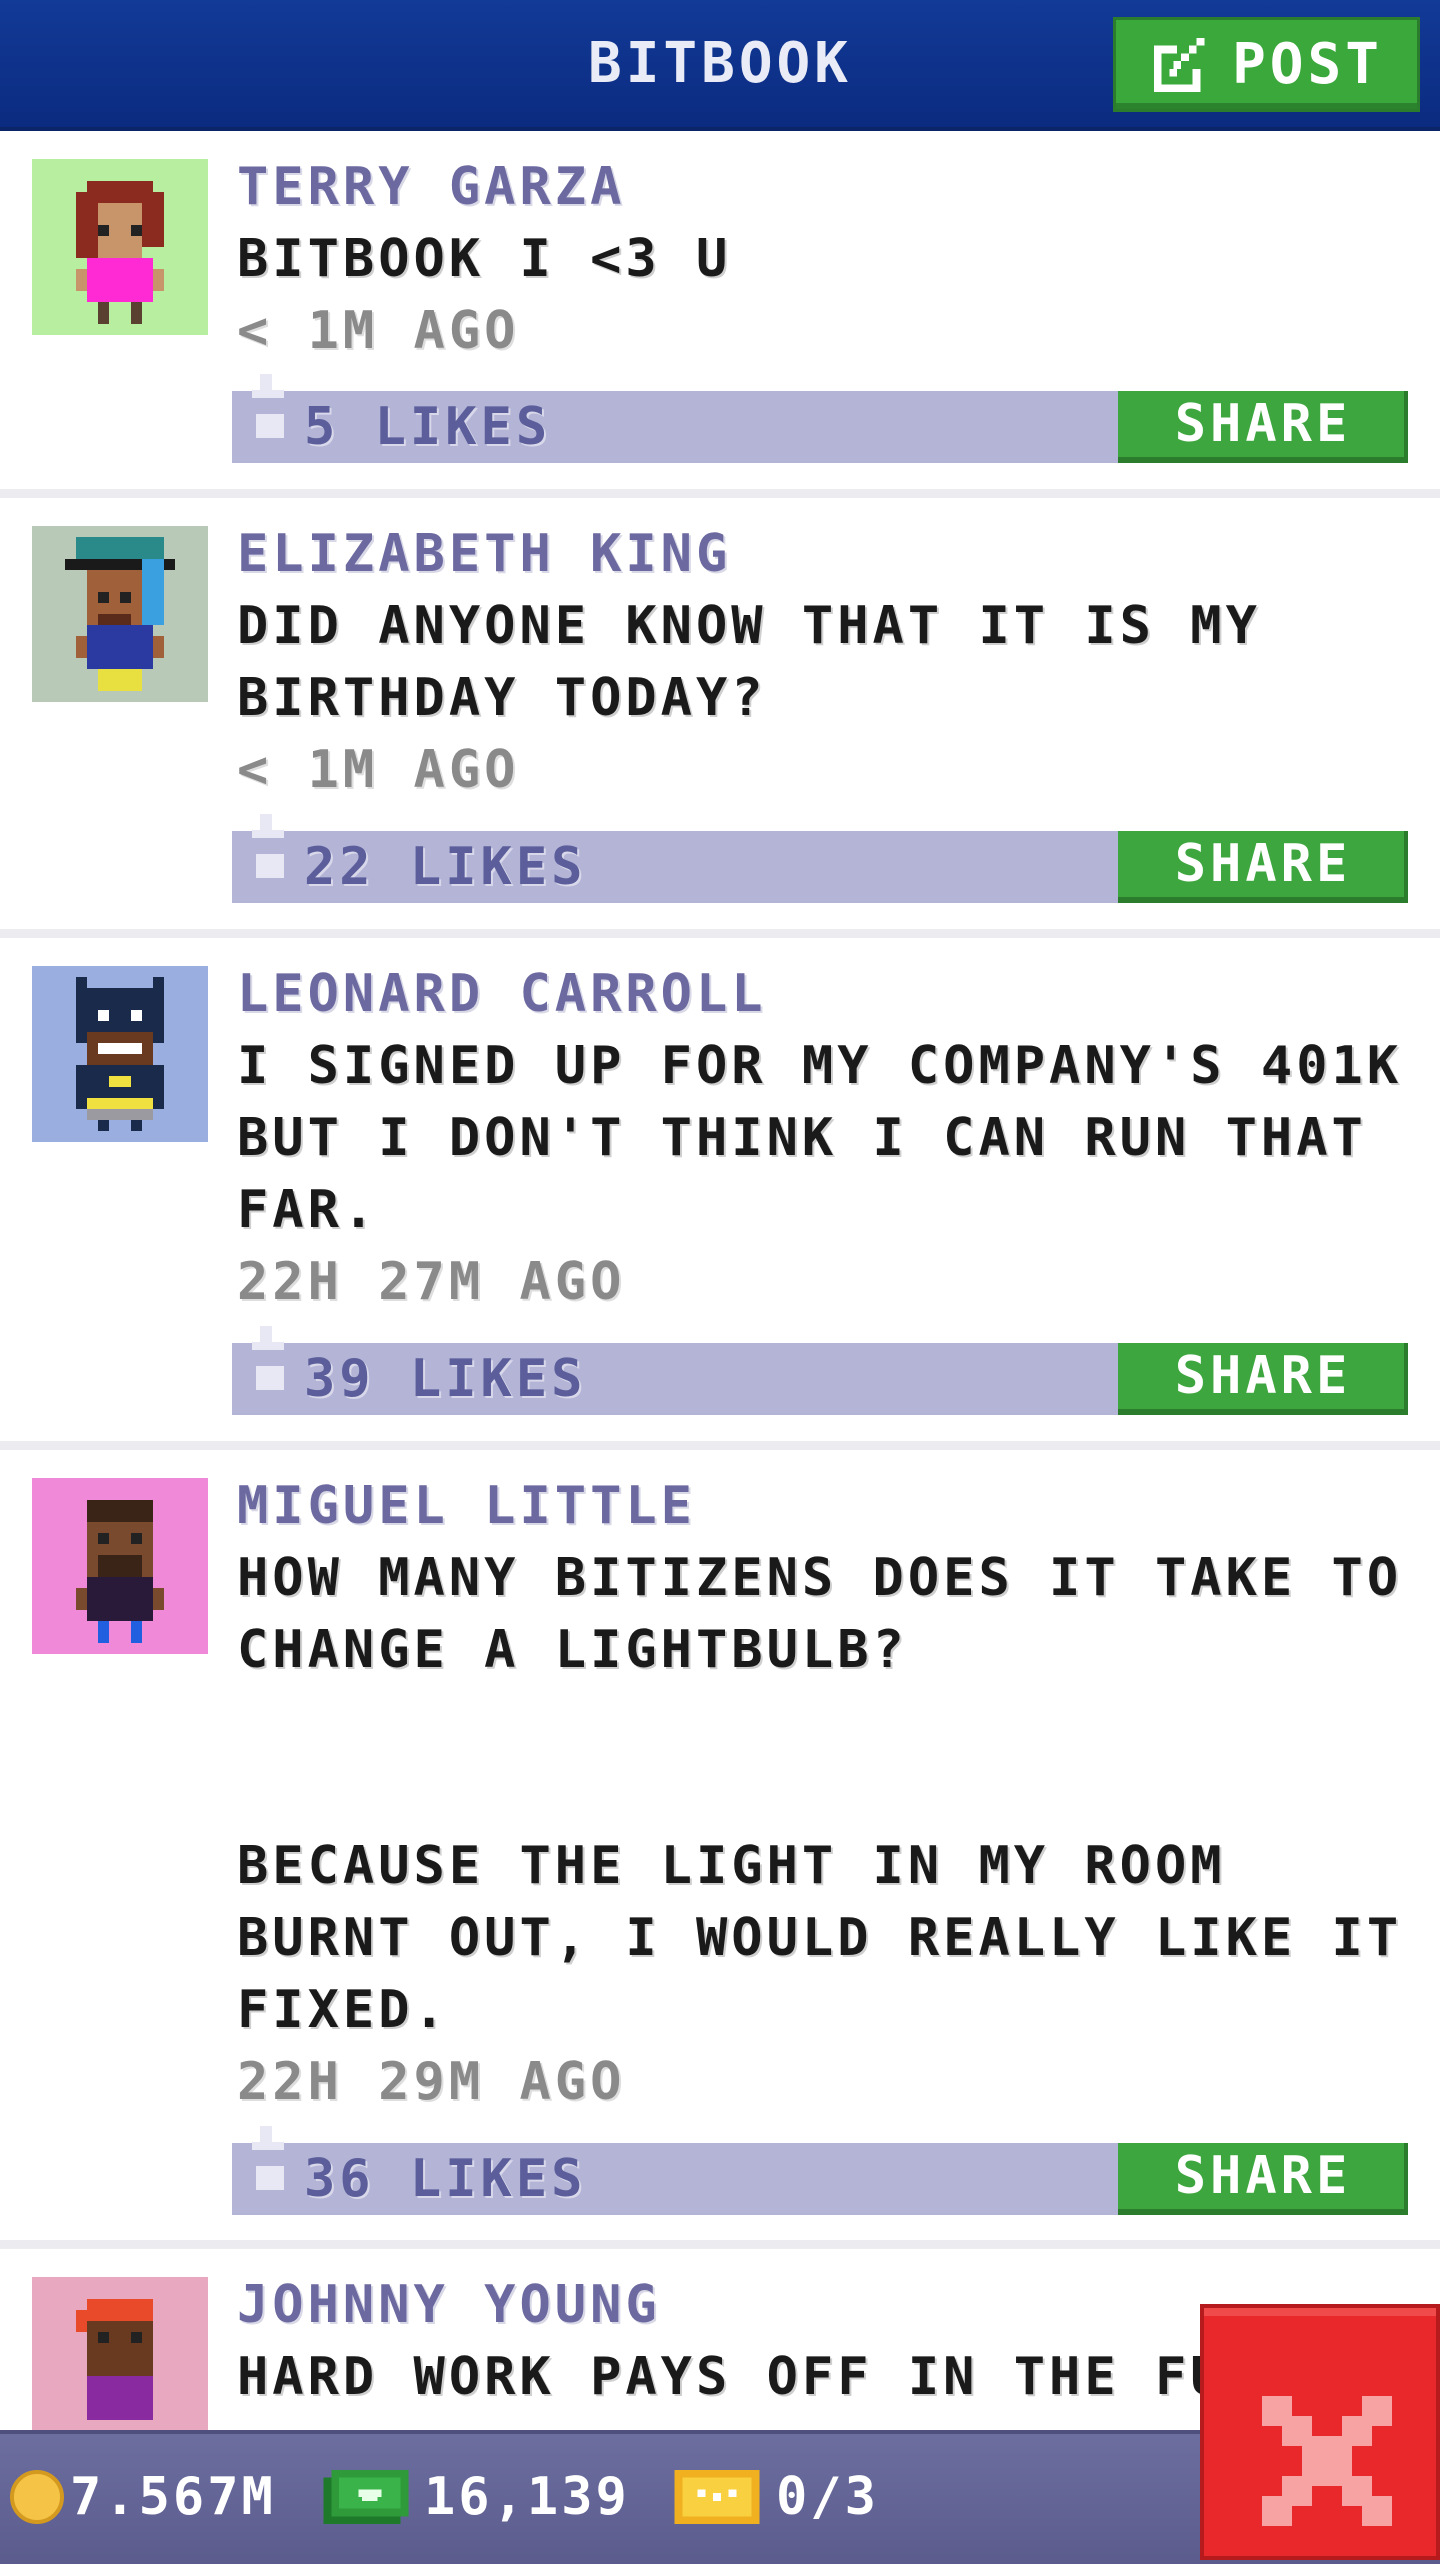 The image size is (1440, 2564). I want to click on tickets-display: 0/3, so click(775, 2497).